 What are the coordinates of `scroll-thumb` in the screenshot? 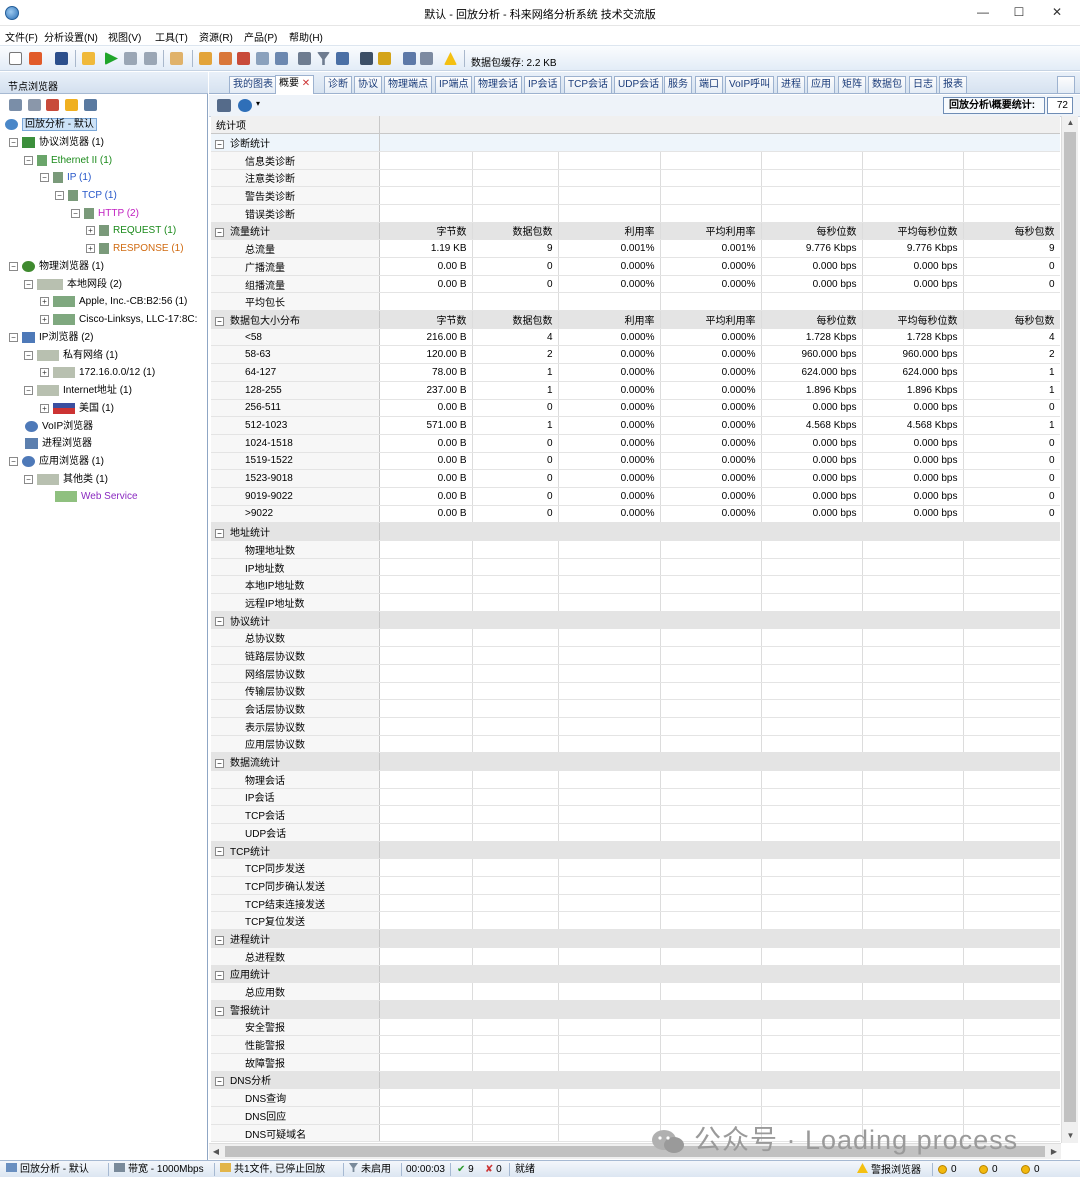 It's located at (1070, 627).